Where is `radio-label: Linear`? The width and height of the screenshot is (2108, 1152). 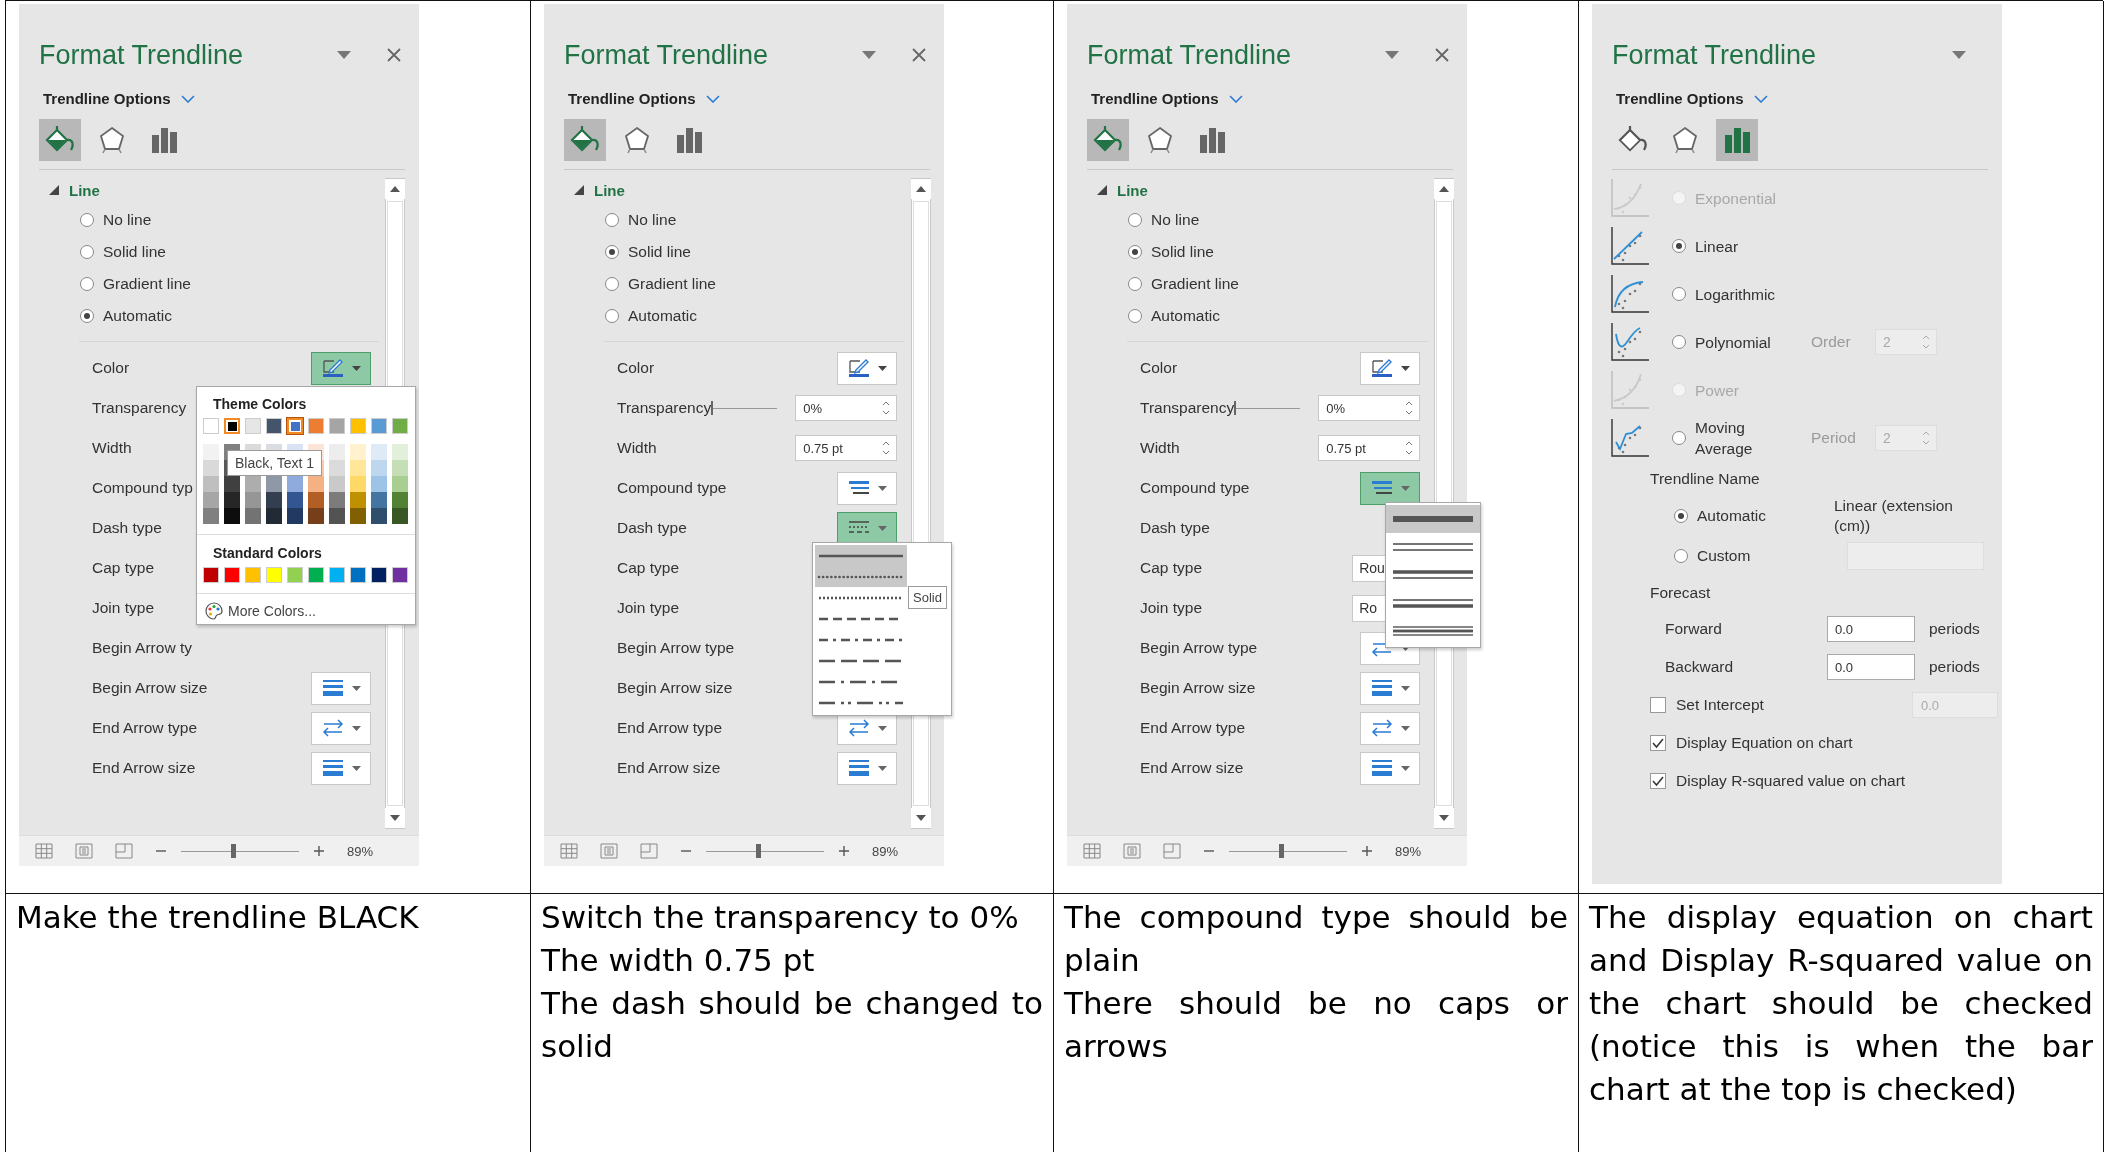
radio-label: Linear is located at coordinates (1717, 246).